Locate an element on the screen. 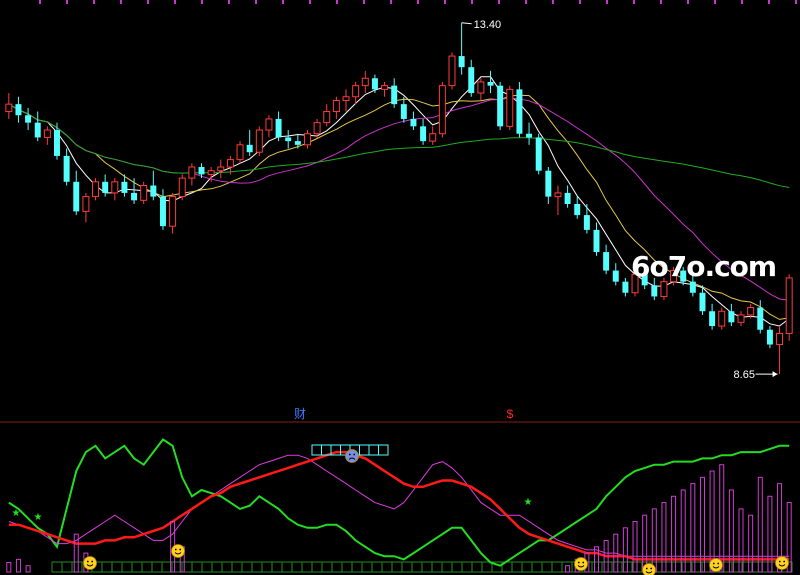  top-tick-marks is located at coordinates (418, 2).